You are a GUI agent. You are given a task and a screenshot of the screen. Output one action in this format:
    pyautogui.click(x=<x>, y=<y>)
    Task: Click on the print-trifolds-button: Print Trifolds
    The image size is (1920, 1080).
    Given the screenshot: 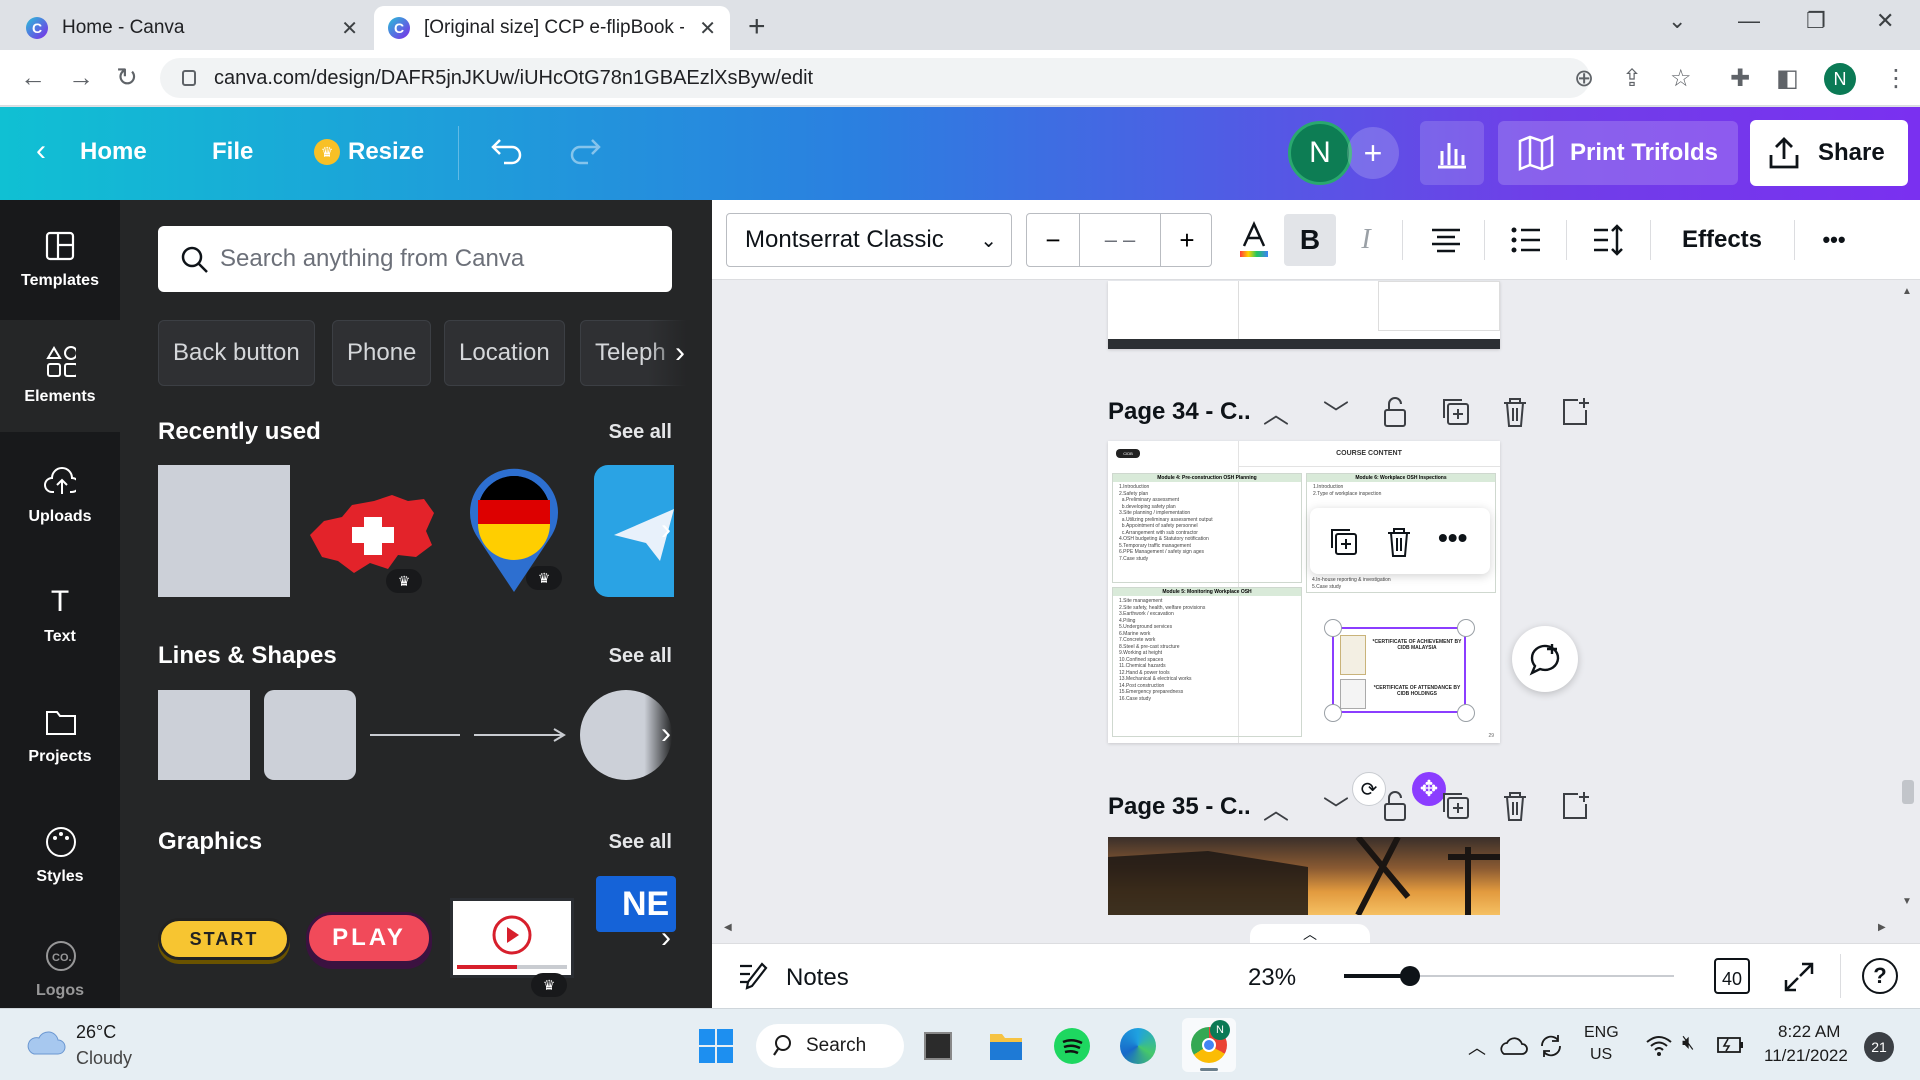 What is the action you would take?
    pyautogui.click(x=1618, y=153)
    